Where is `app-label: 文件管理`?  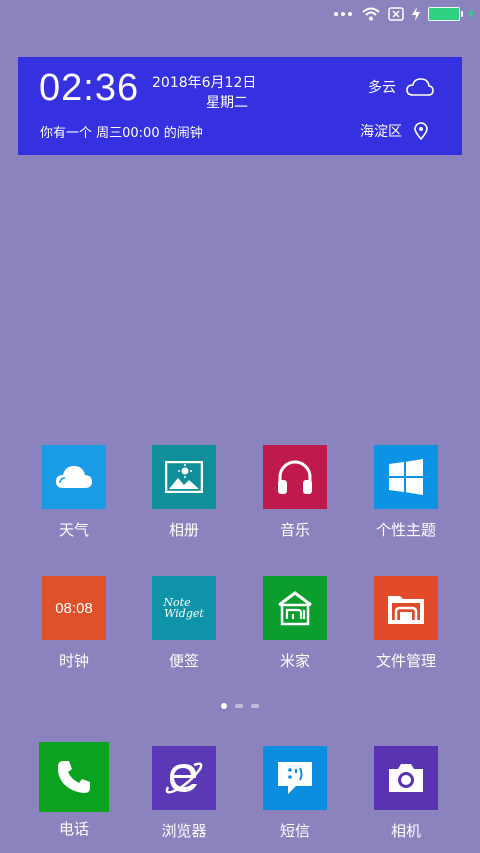
app-label: 文件管理 is located at coordinates (405, 661).